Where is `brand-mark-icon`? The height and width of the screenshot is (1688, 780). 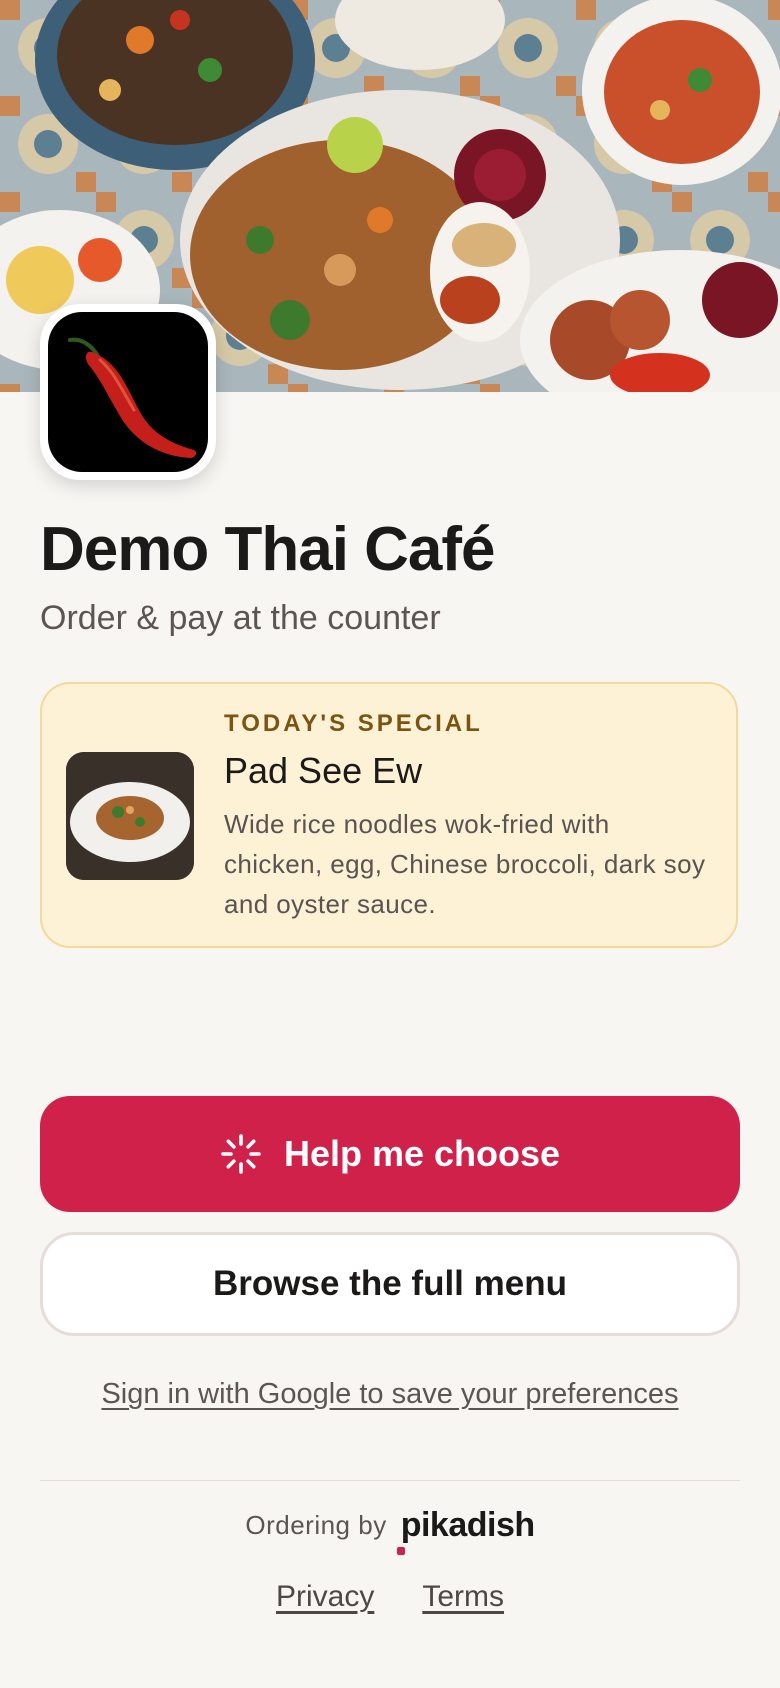
brand-mark-icon is located at coordinates (400, 1551).